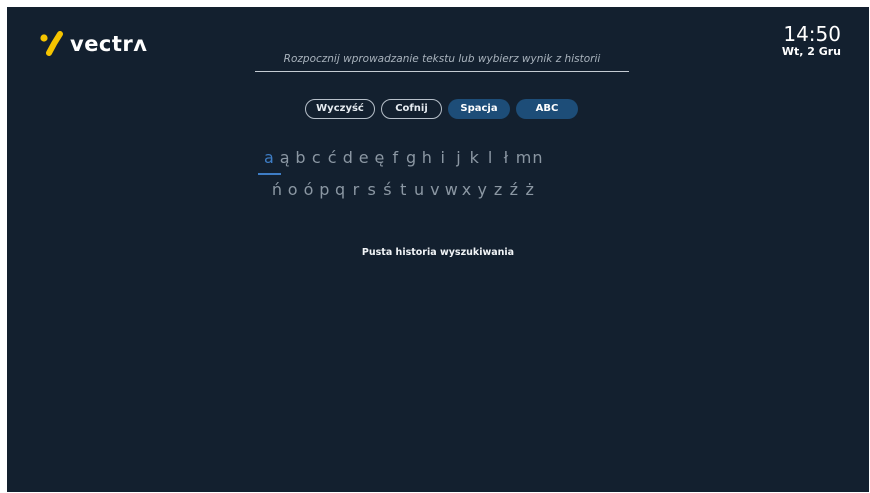 The height and width of the screenshot is (493, 870). What do you see at coordinates (538, 158) in the screenshot?
I see `keyboard-key: n` at bounding box center [538, 158].